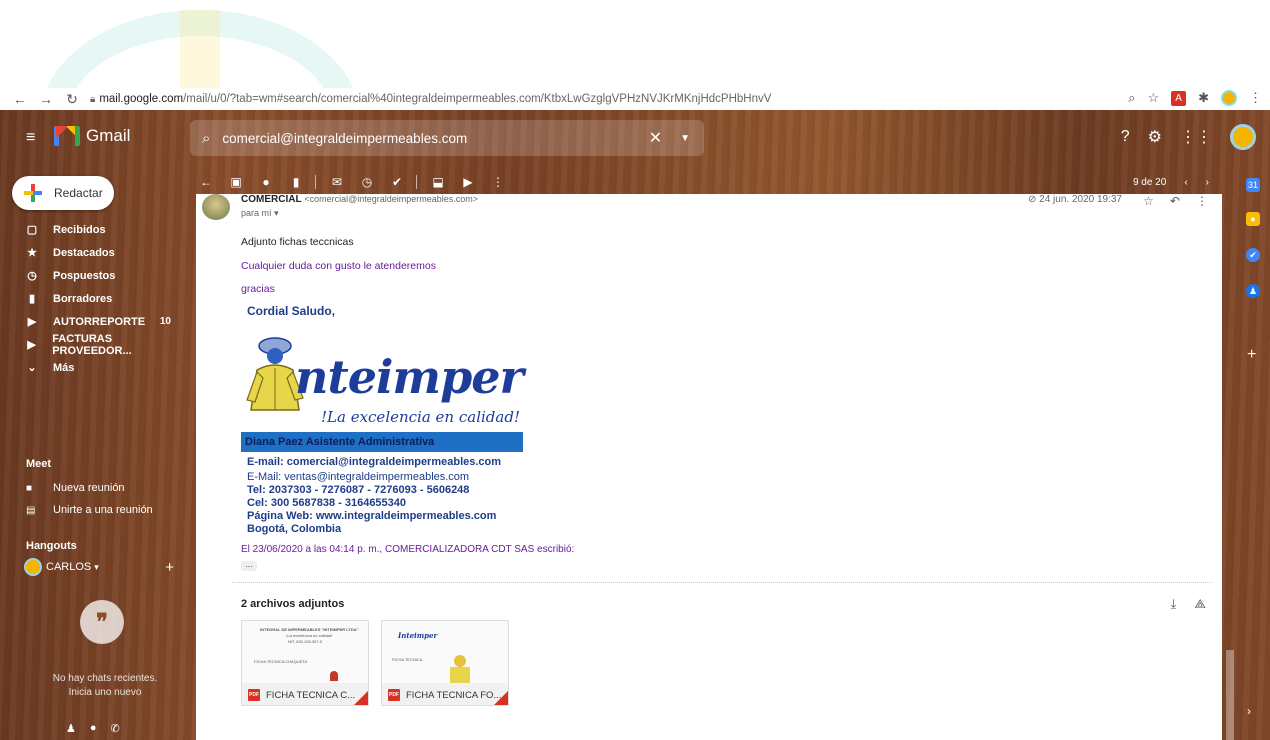  I want to click on star-toggle-icon: ☆, so click(1148, 201).